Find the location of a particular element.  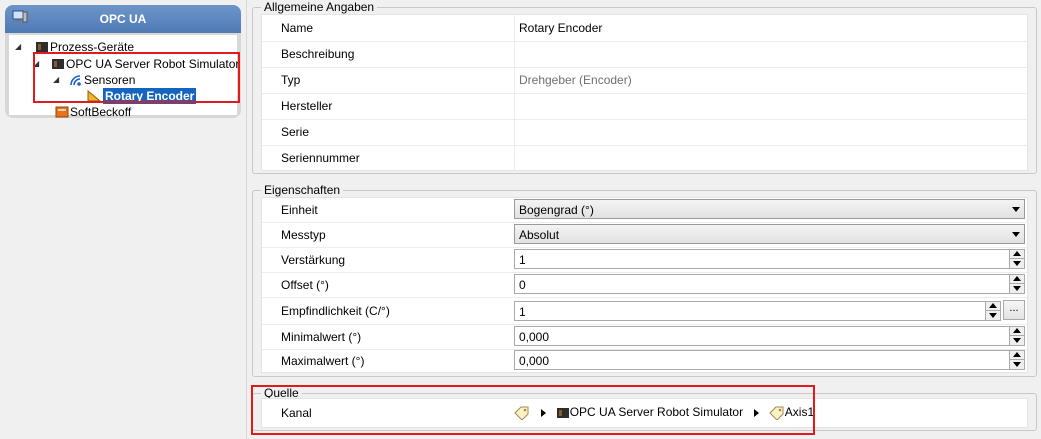

row-name: Name Rotary Encoder is located at coordinates (644, 28).